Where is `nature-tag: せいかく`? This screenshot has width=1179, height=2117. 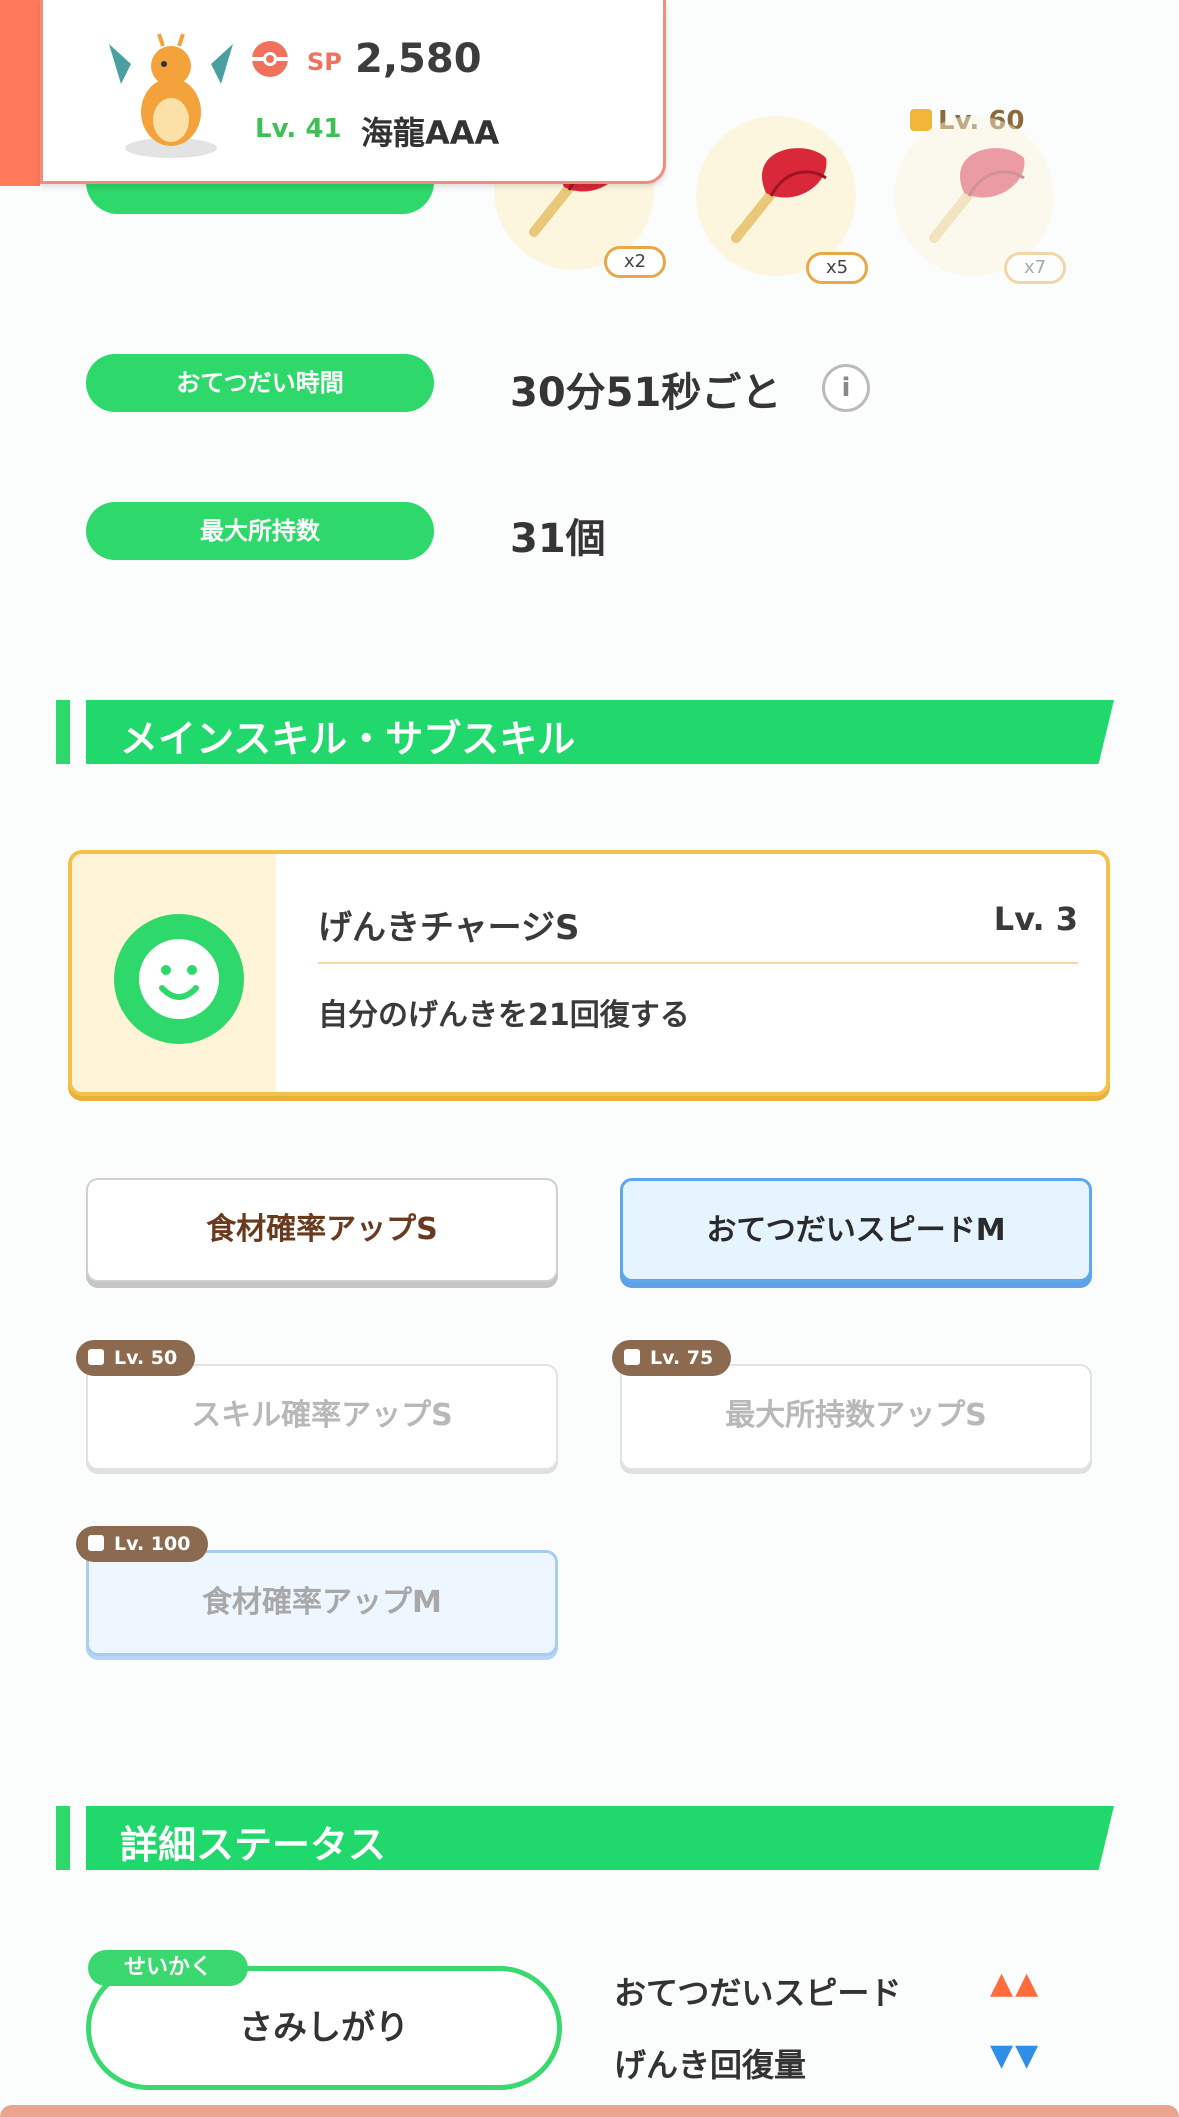
nature-tag: せいかく is located at coordinates (168, 1968).